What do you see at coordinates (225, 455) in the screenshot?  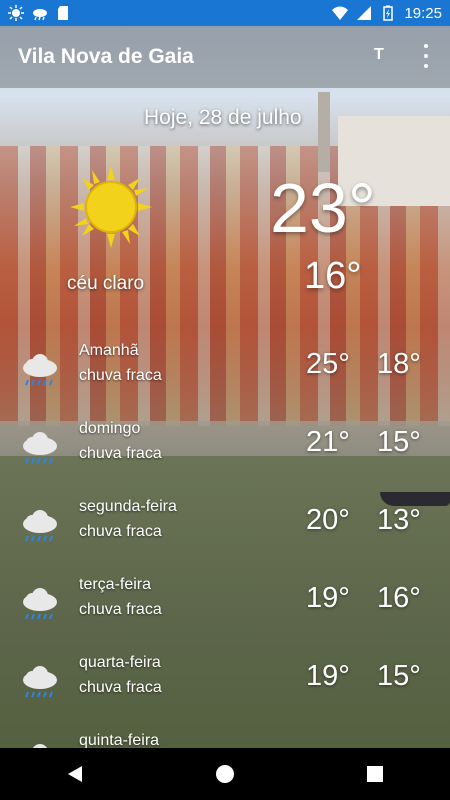 I see `forecast-row: domingo chuva fraca 21° 15°` at bounding box center [225, 455].